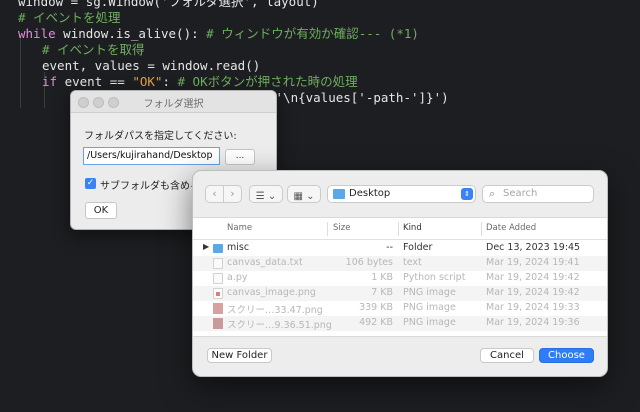 The height and width of the screenshot is (412, 640). Describe the element at coordinates (358, 97) in the screenshot. I see `code-line-7: f'\n{values['-path-']}')` at that location.